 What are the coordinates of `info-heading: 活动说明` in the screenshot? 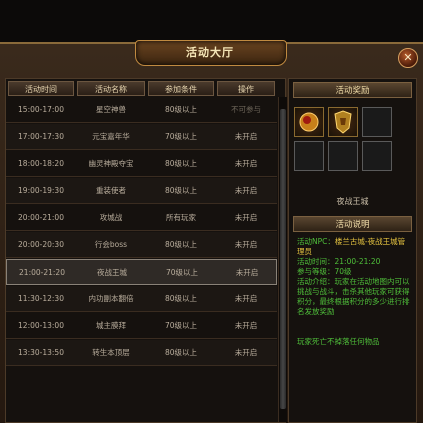 It's located at (352, 224).